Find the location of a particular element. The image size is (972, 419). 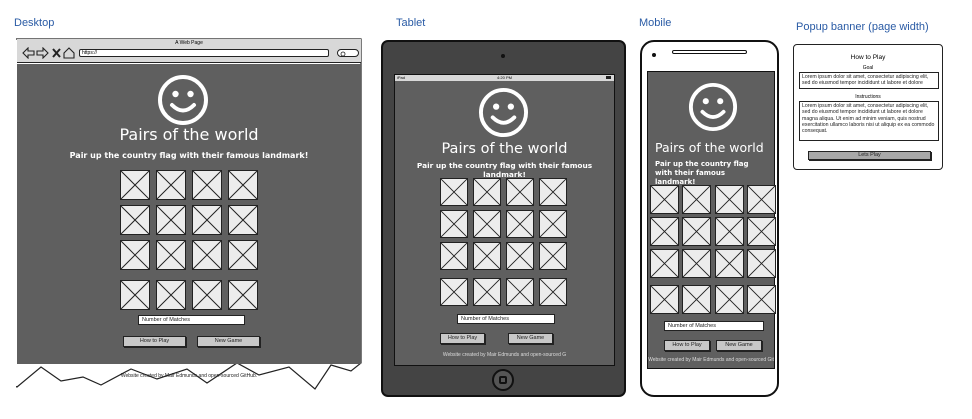

caption-popup: Popup banner (page width) is located at coordinates (862, 27).